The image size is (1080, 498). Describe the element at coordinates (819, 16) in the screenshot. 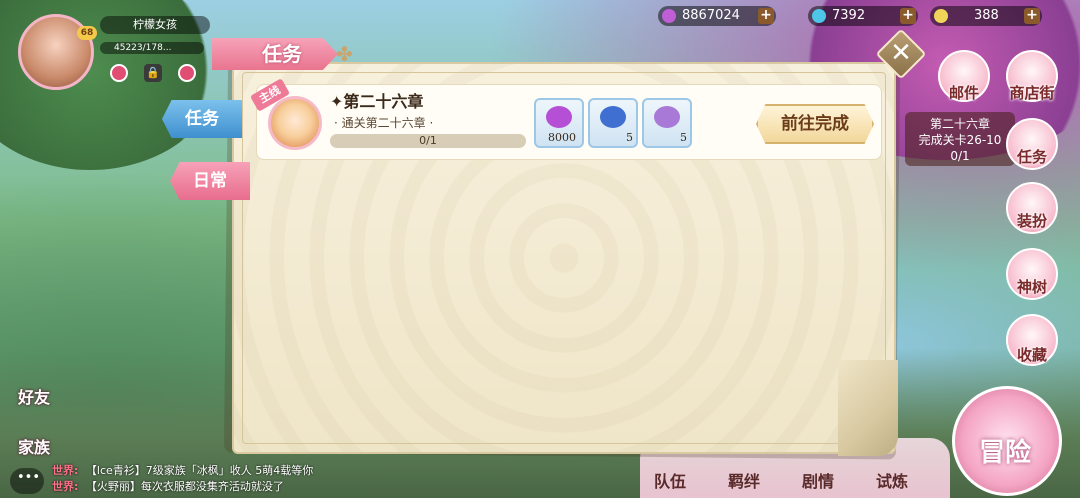

I see `energy-icon` at that location.